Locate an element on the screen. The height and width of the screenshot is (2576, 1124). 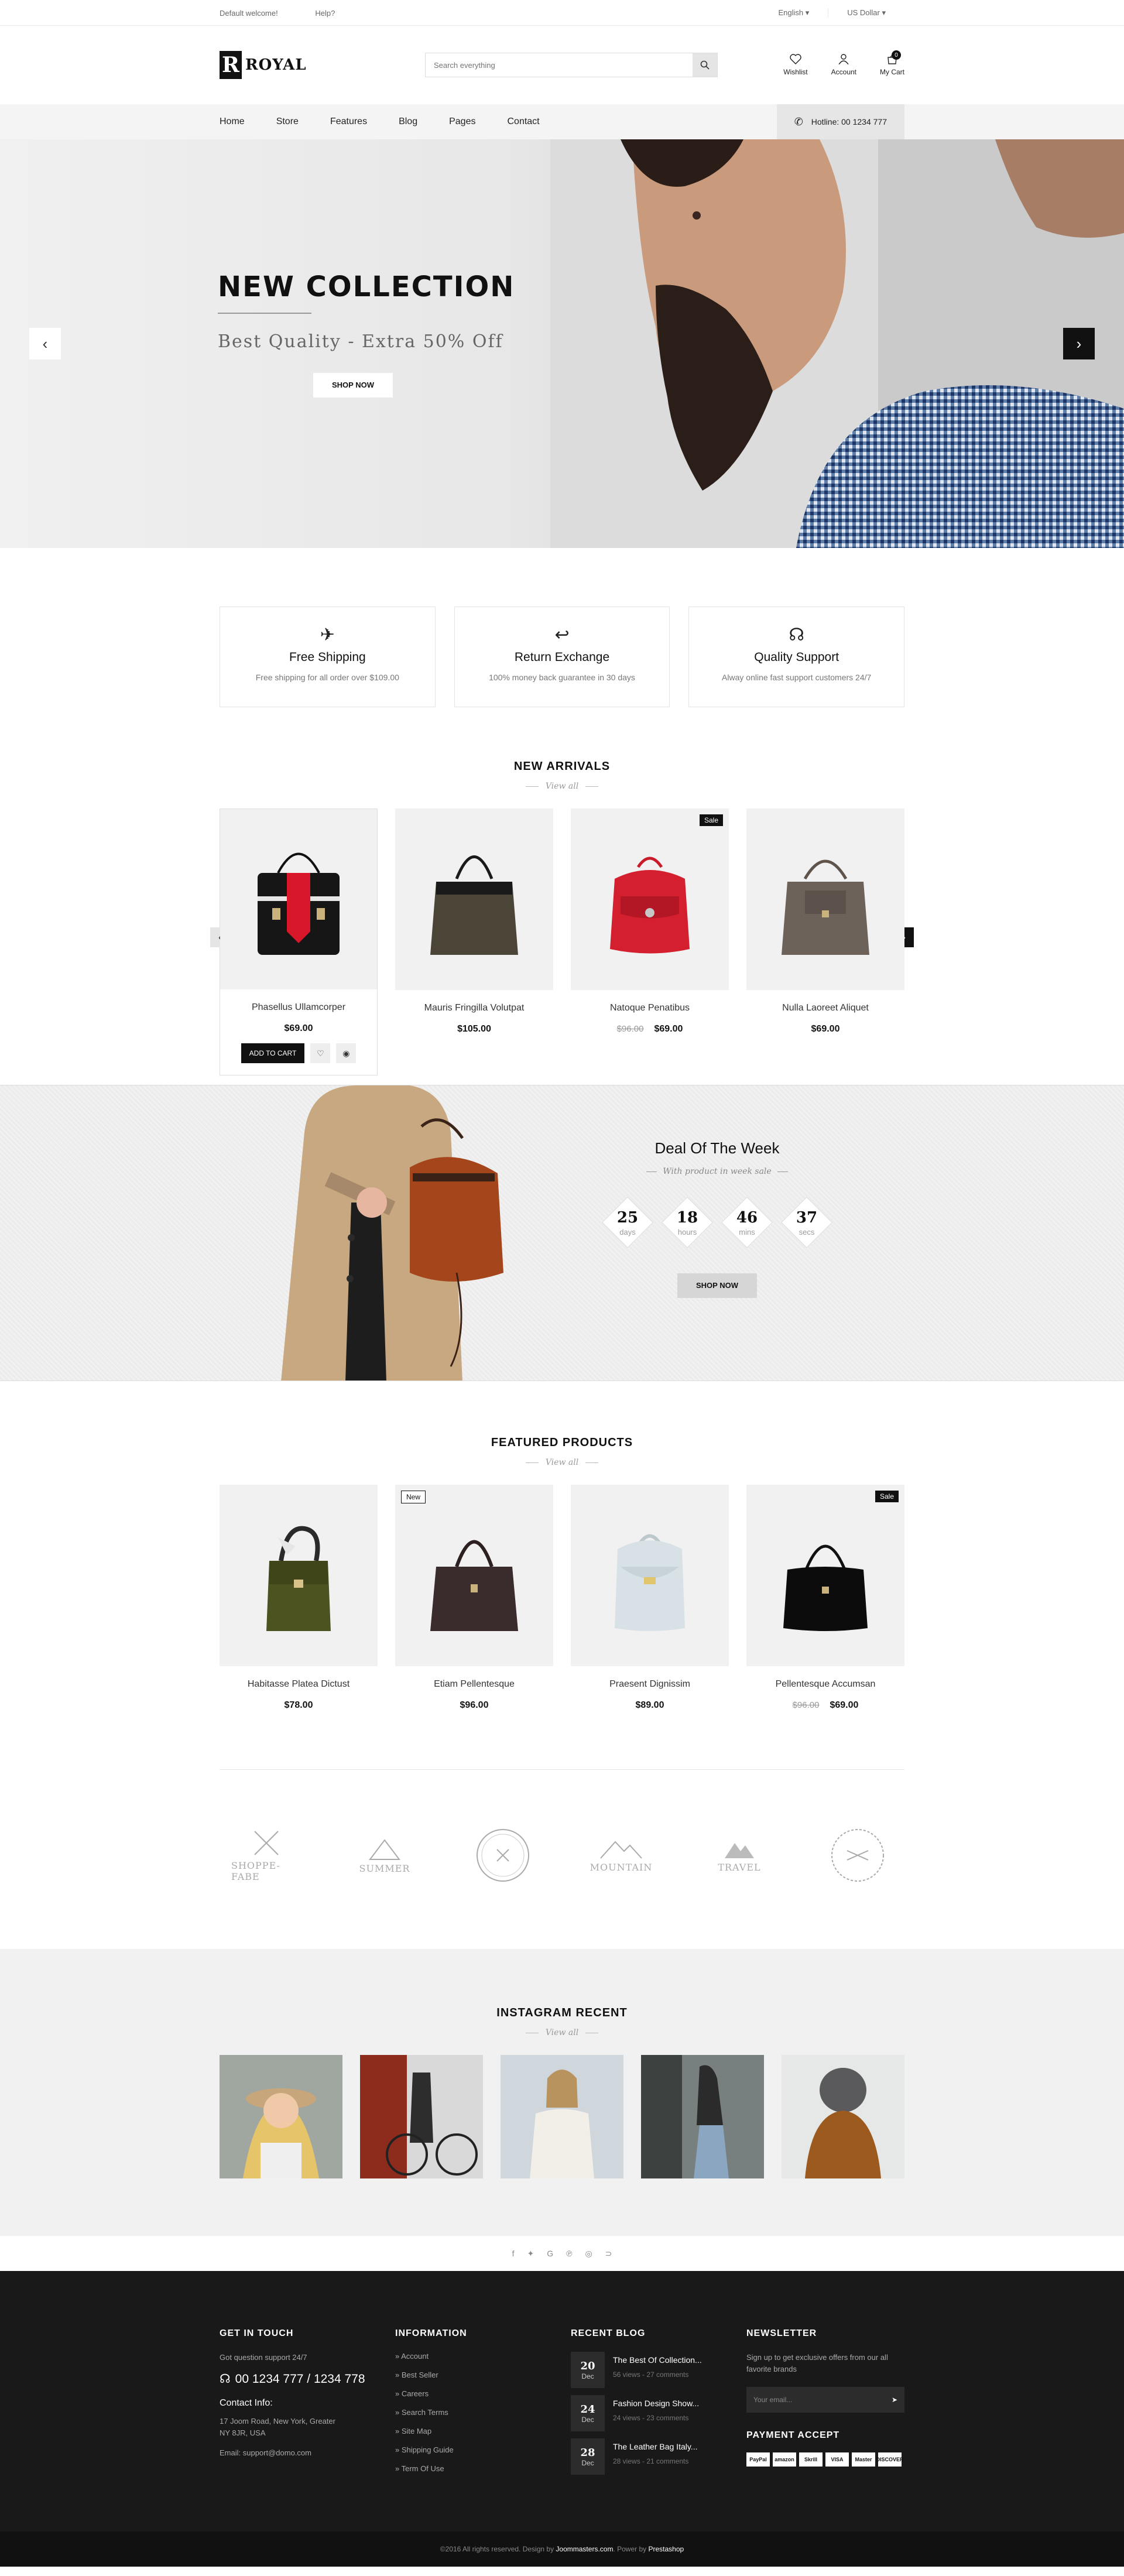
brand-logo: TRAVEL is located at coordinates (739, 1855).